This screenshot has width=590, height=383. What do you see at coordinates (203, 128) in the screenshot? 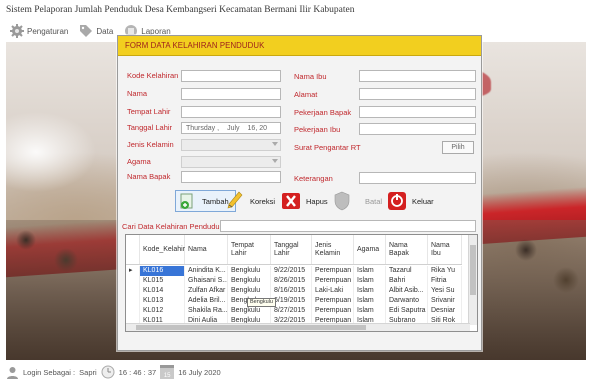
I see `date-day-name: Thursday ,` at bounding box center [203, 128].